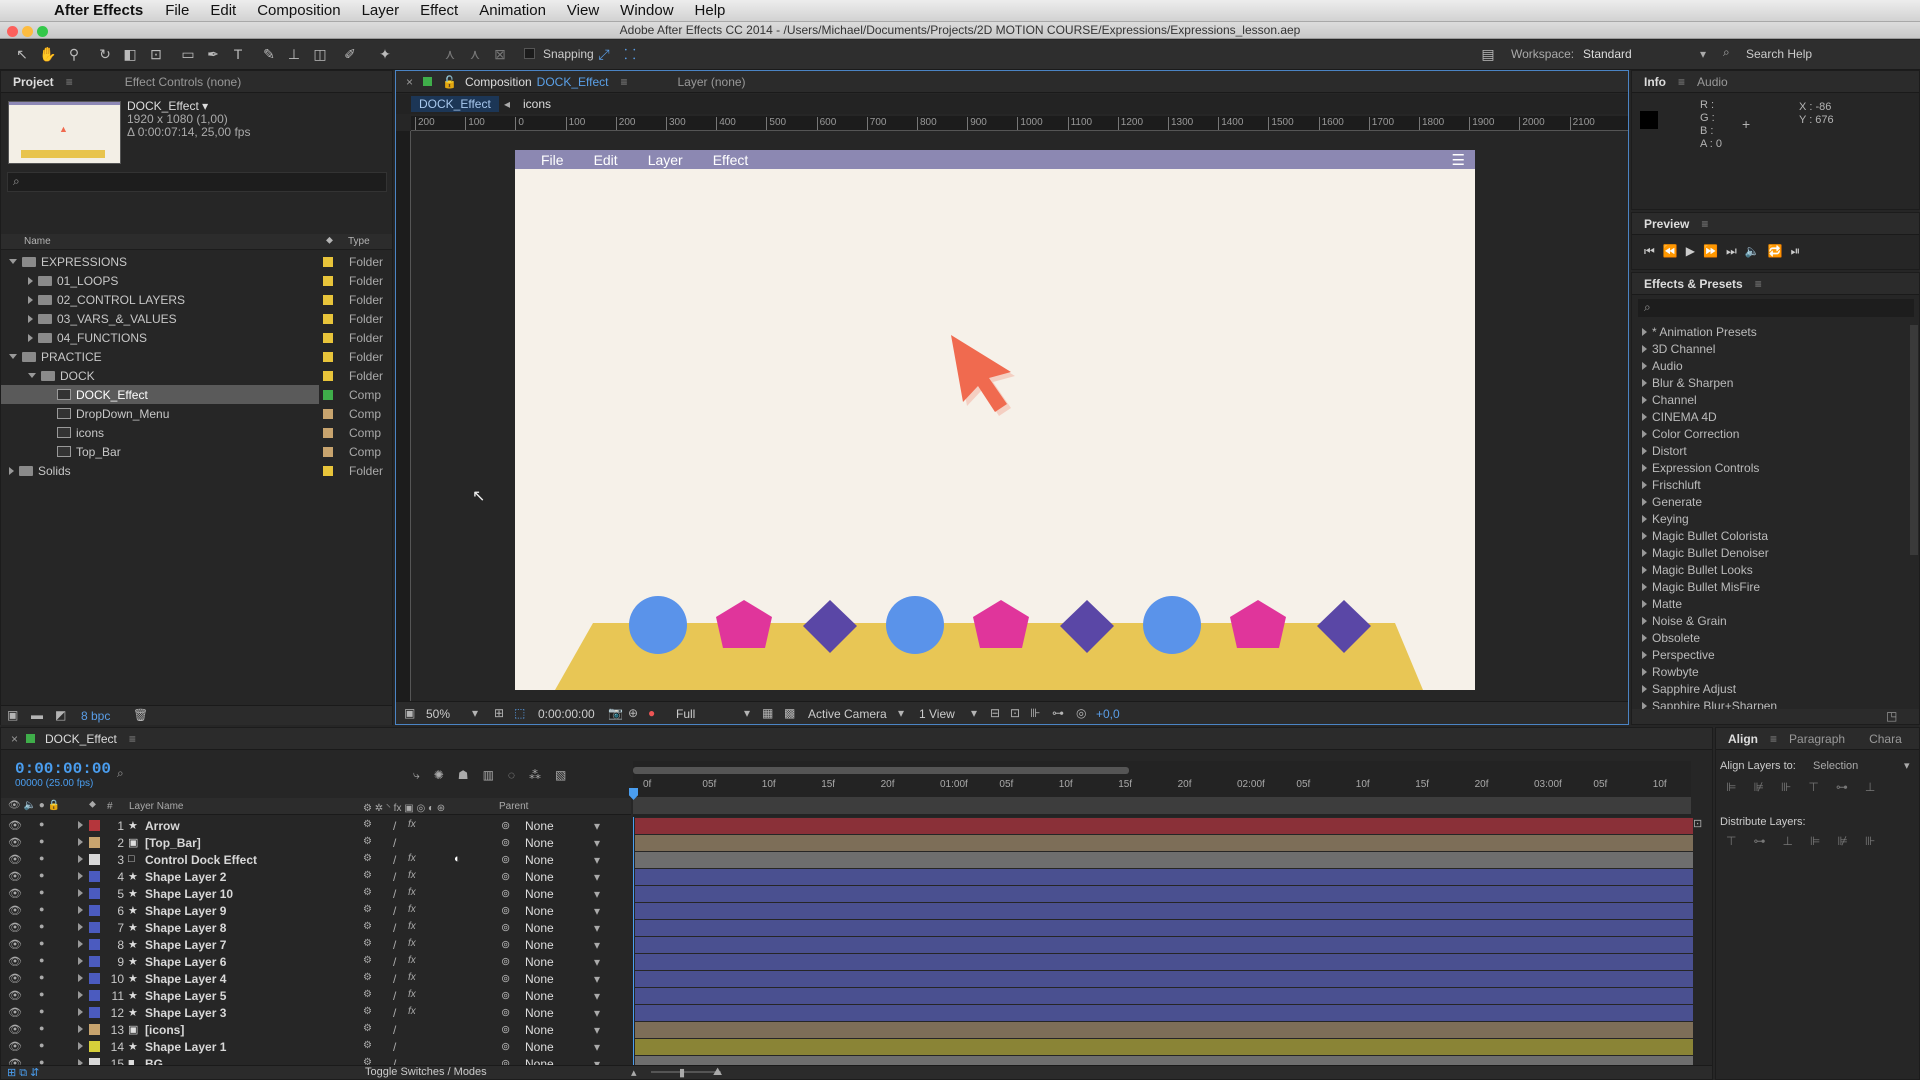 The width and height of the screenshot is (1920, 1080). Describe the element at coordinates (1752, 251) in the screenshot. I see `audio-icon: 🔈` at that location.